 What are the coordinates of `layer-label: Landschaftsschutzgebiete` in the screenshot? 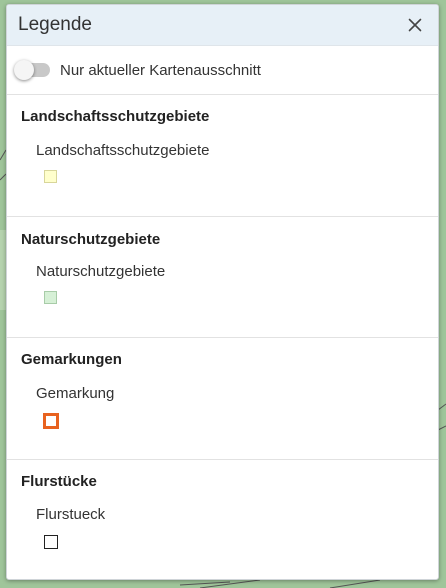 It's located at (123, 150).